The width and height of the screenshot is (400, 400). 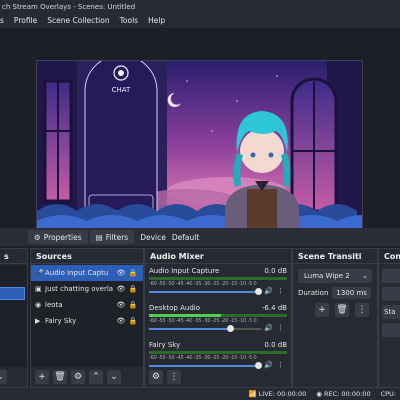 I want to click on transition-select: Luma Wipe 2 ⌄, so click(x=335, y=276).